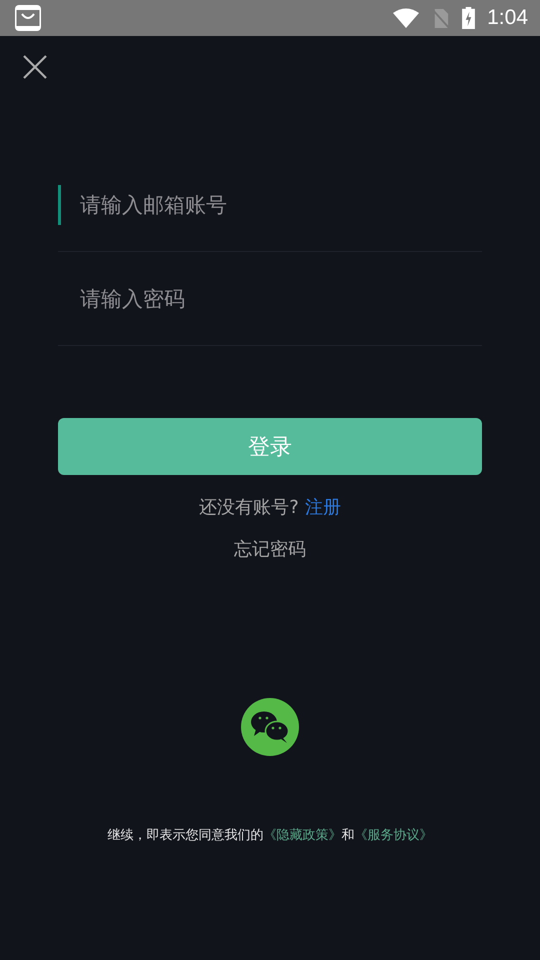 The width and height of the screenshot is (540, 960). What do you see at coordinates (270, 298) in the screenshot?
I see `input-field: 请输入密码` at bounding box center [270, 298].